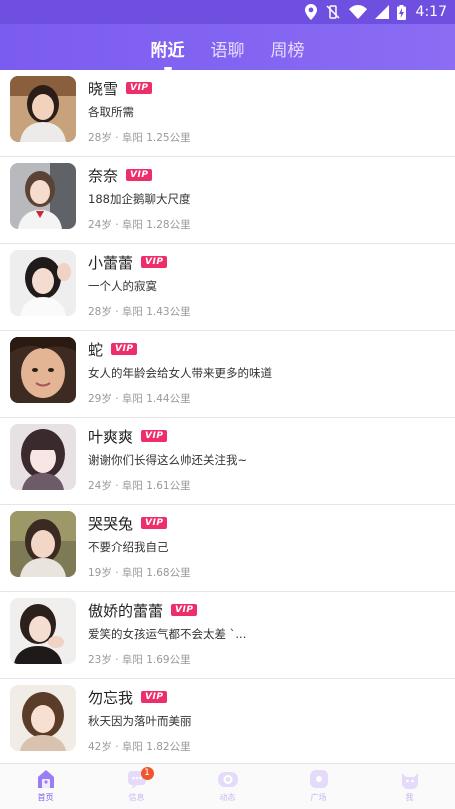 The width and height of the screenshot is (455, 809). What do you see at coordinates (227, 12) in the screenshot?
I see `status-bar: 4:17` at bounding box center [227, 12].